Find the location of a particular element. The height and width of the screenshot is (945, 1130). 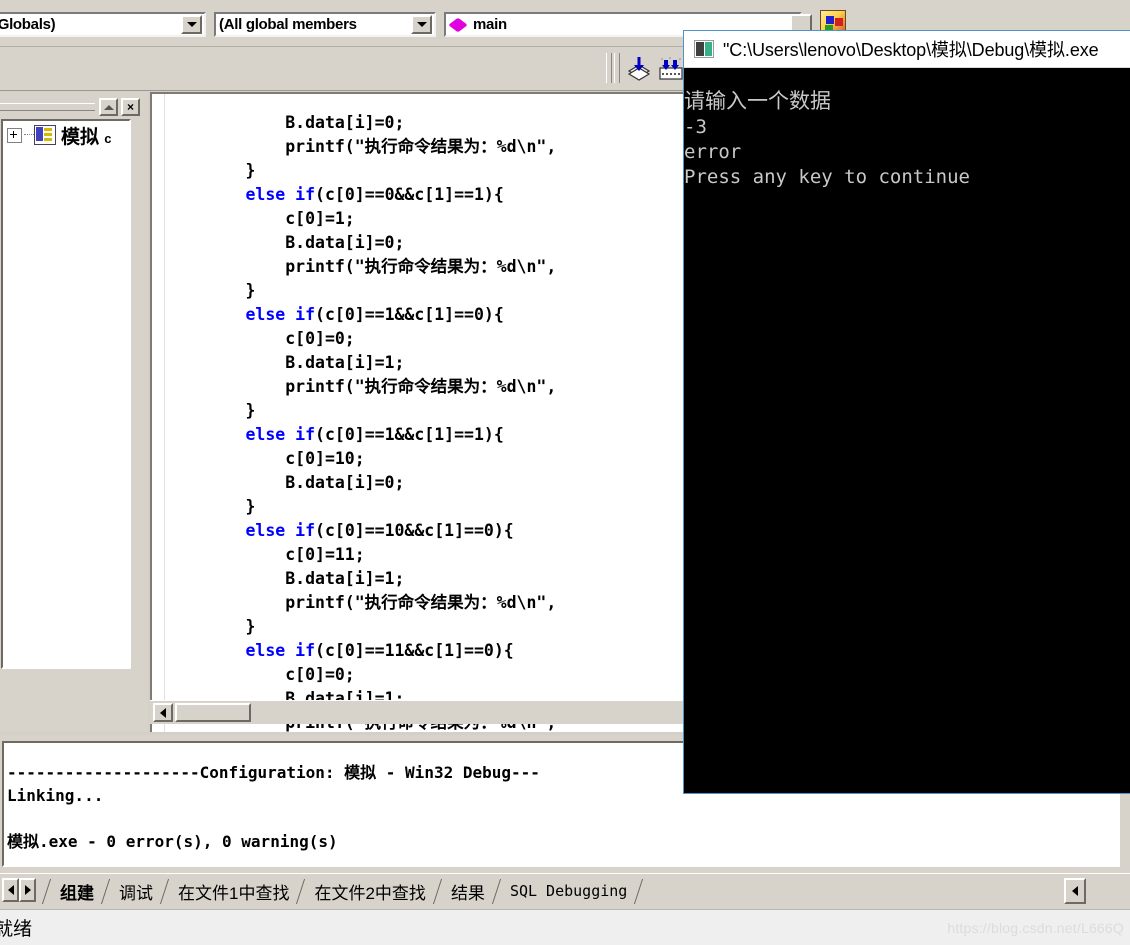

code-line: c[0]=11; is located at coordinates (265, 554).